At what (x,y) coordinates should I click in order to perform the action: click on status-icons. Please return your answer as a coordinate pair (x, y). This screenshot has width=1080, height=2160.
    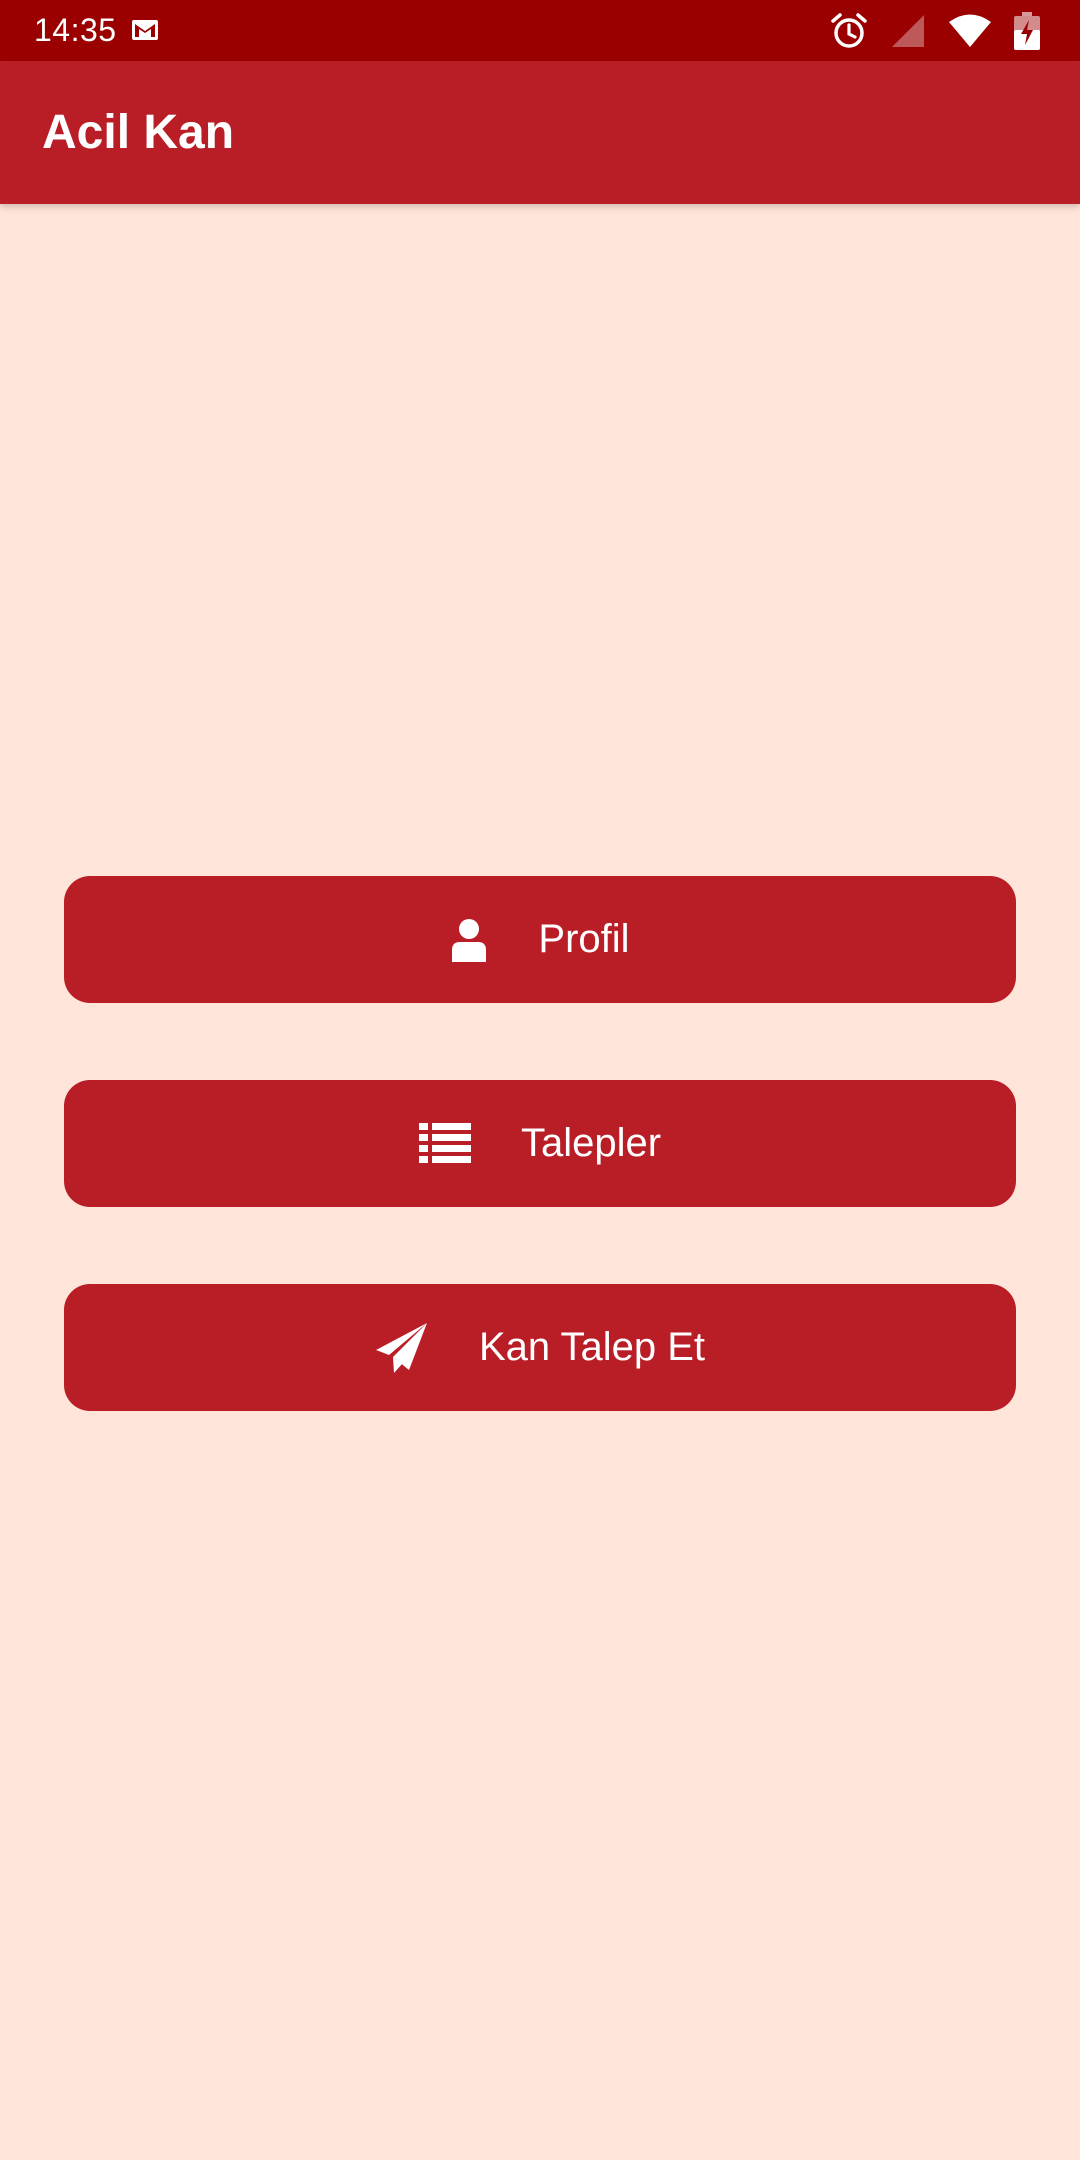
    Looking at the image, I should click on (935, 31).